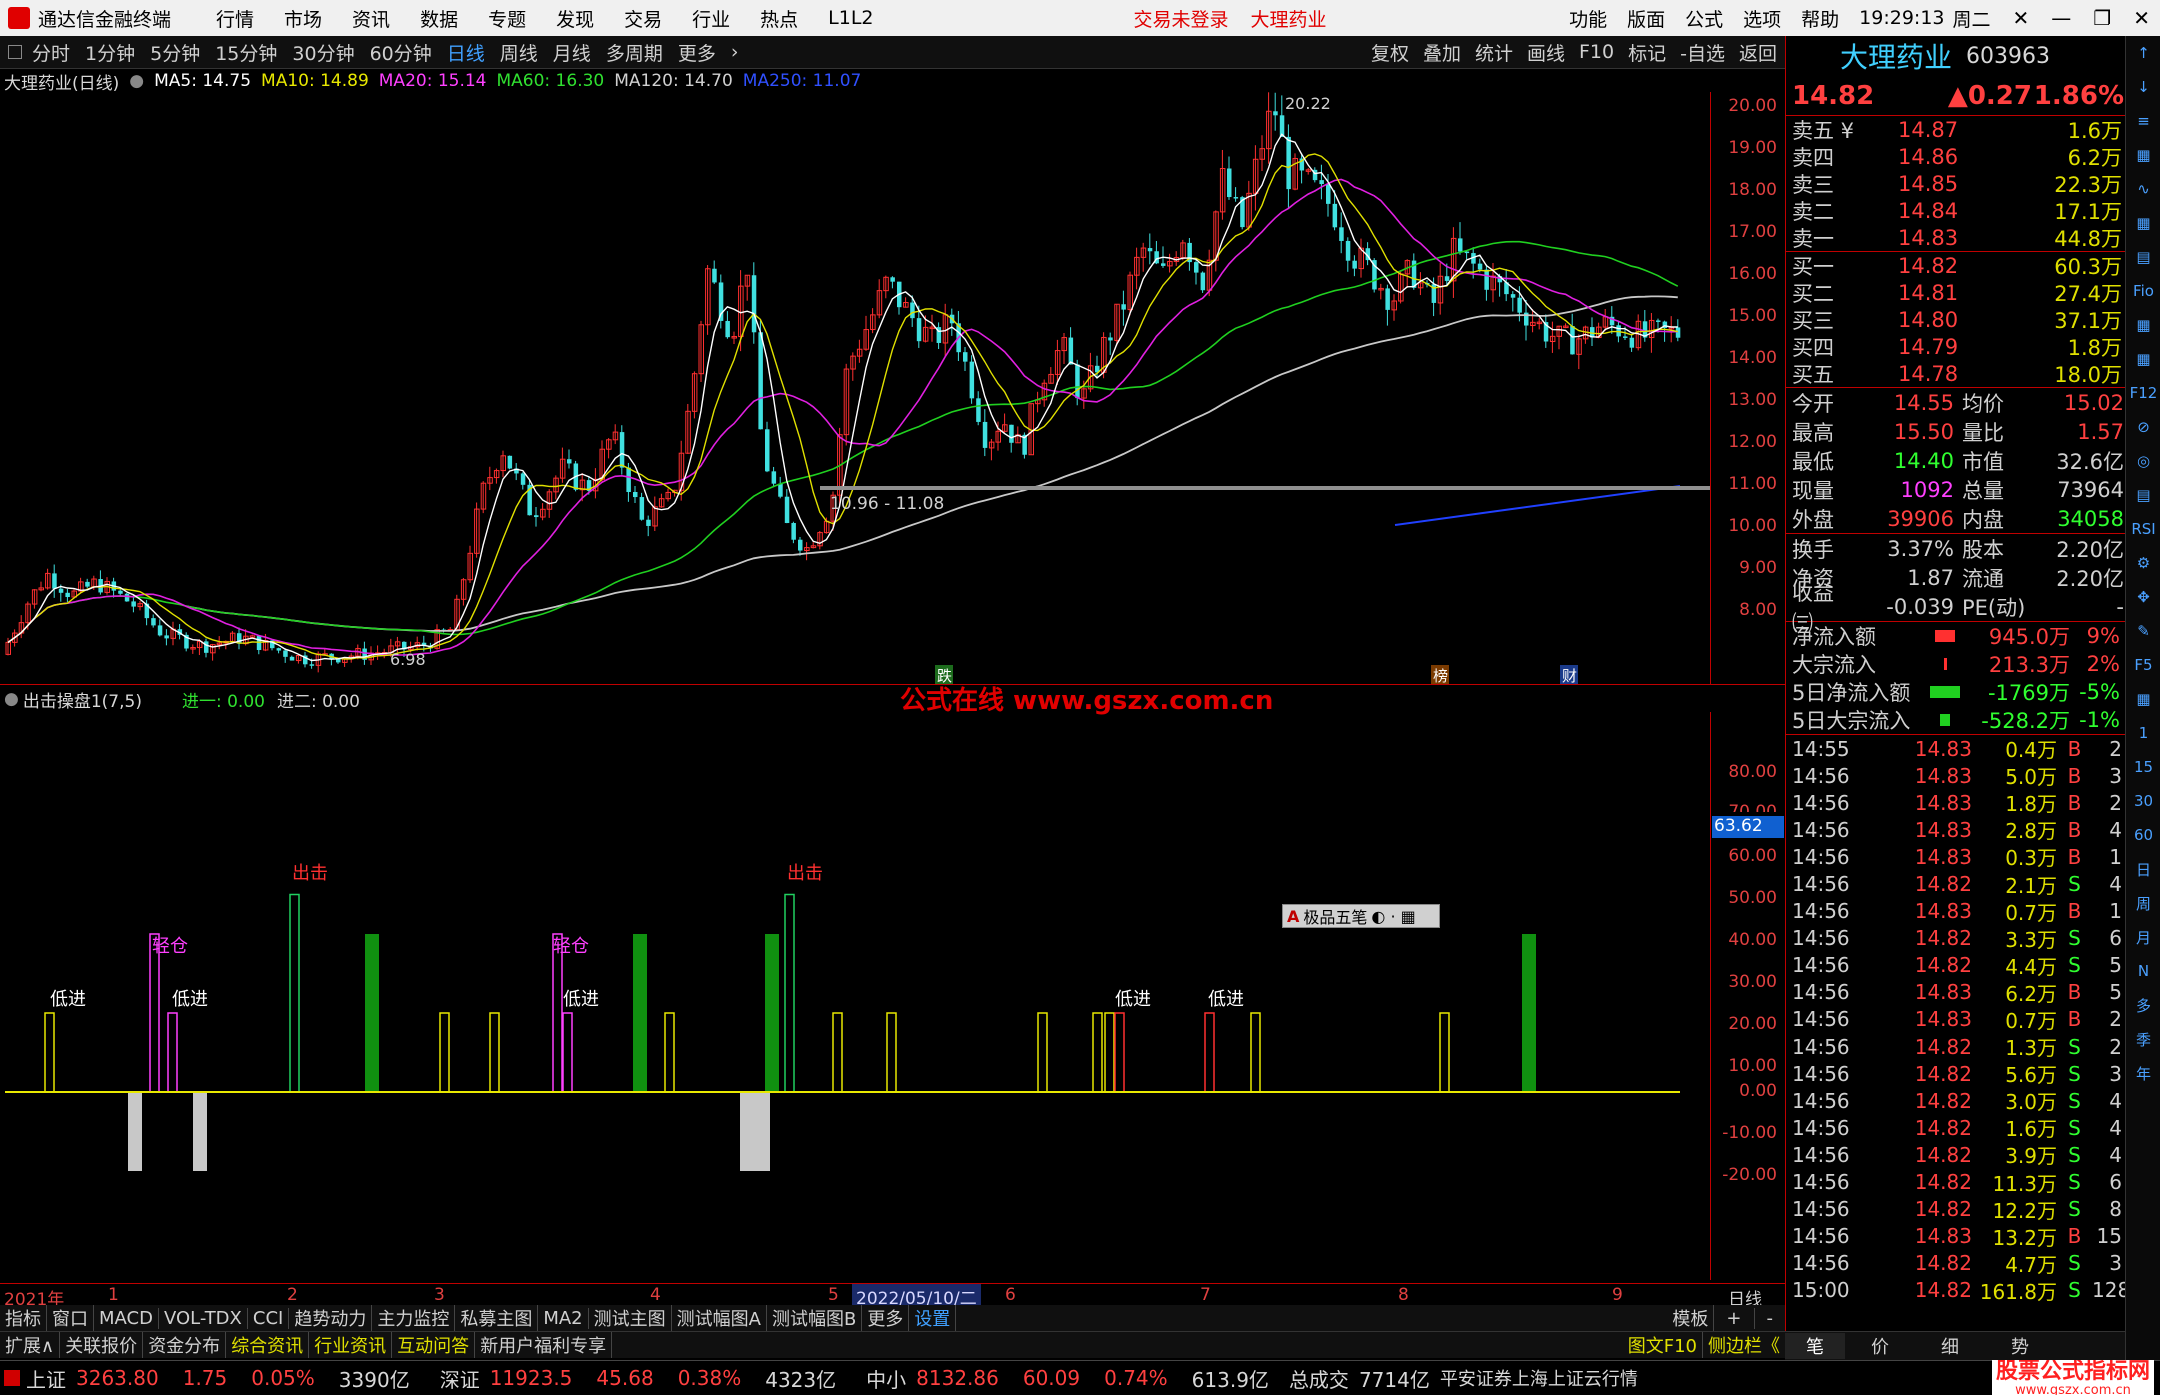  Describe the element at coordinates (2143, 1073) in the screenshot. I see `side-tool-icon: 年` at that location.